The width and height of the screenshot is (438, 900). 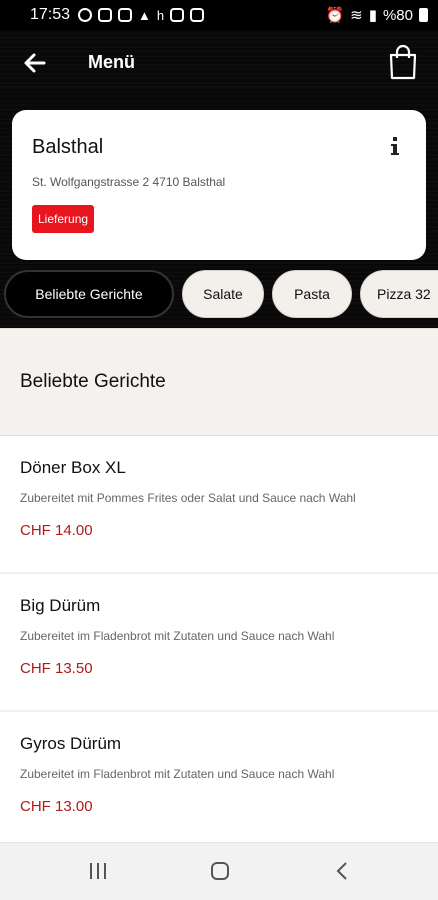 I want to click on info-icon, so click(x=395, y=146).